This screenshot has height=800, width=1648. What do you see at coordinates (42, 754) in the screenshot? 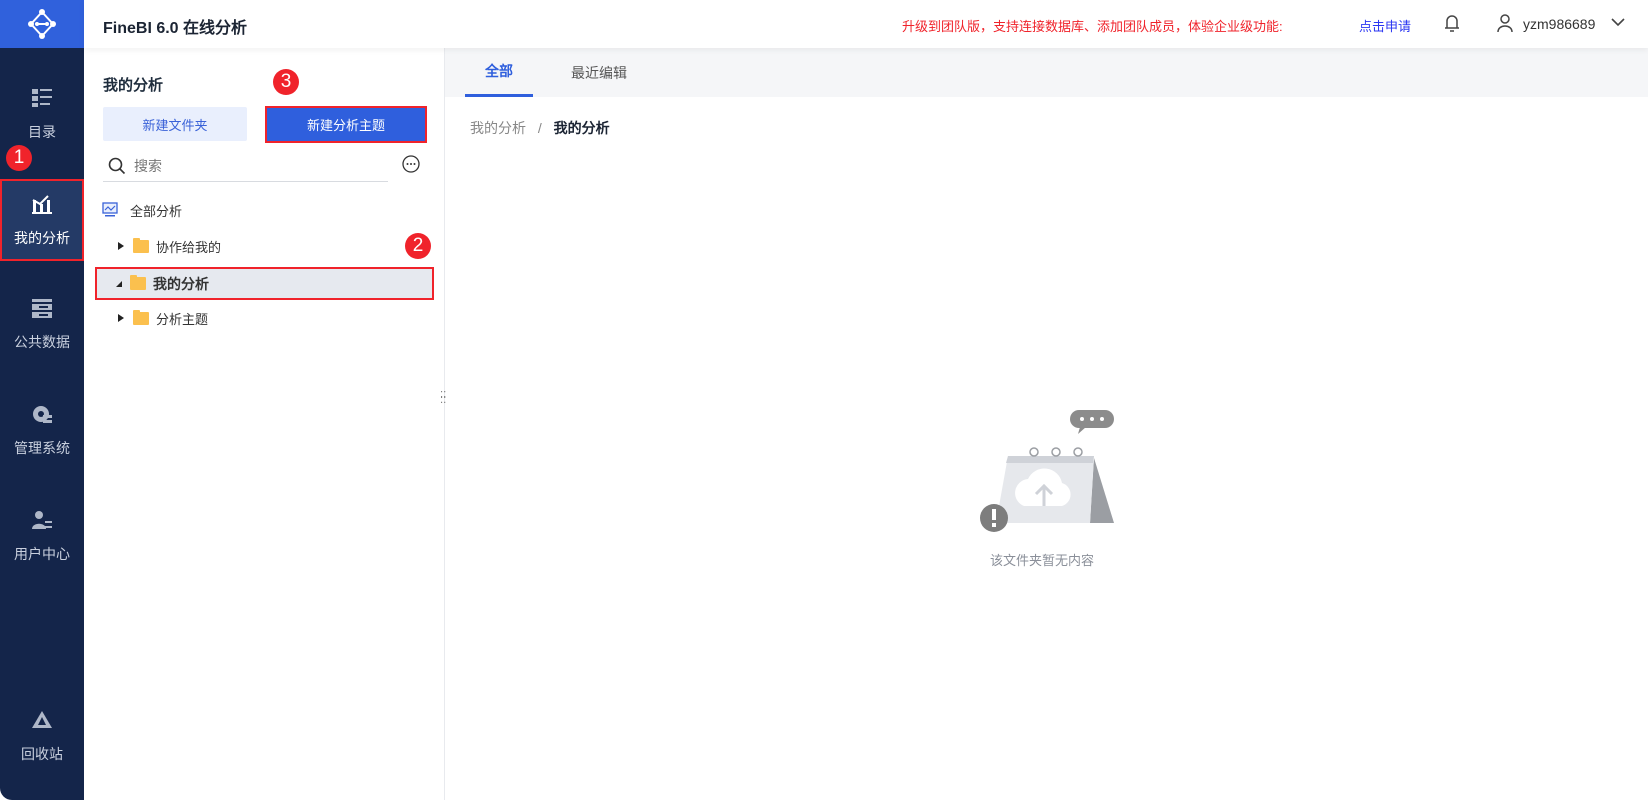
I see `nav-label: 回收站` at bounding box center [42, 754].